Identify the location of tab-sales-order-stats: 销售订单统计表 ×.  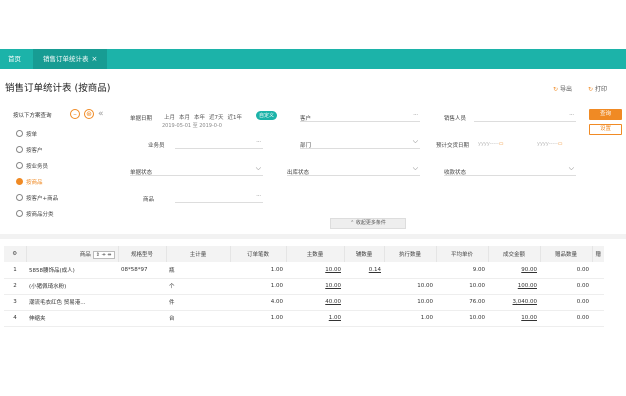
(70, 59).